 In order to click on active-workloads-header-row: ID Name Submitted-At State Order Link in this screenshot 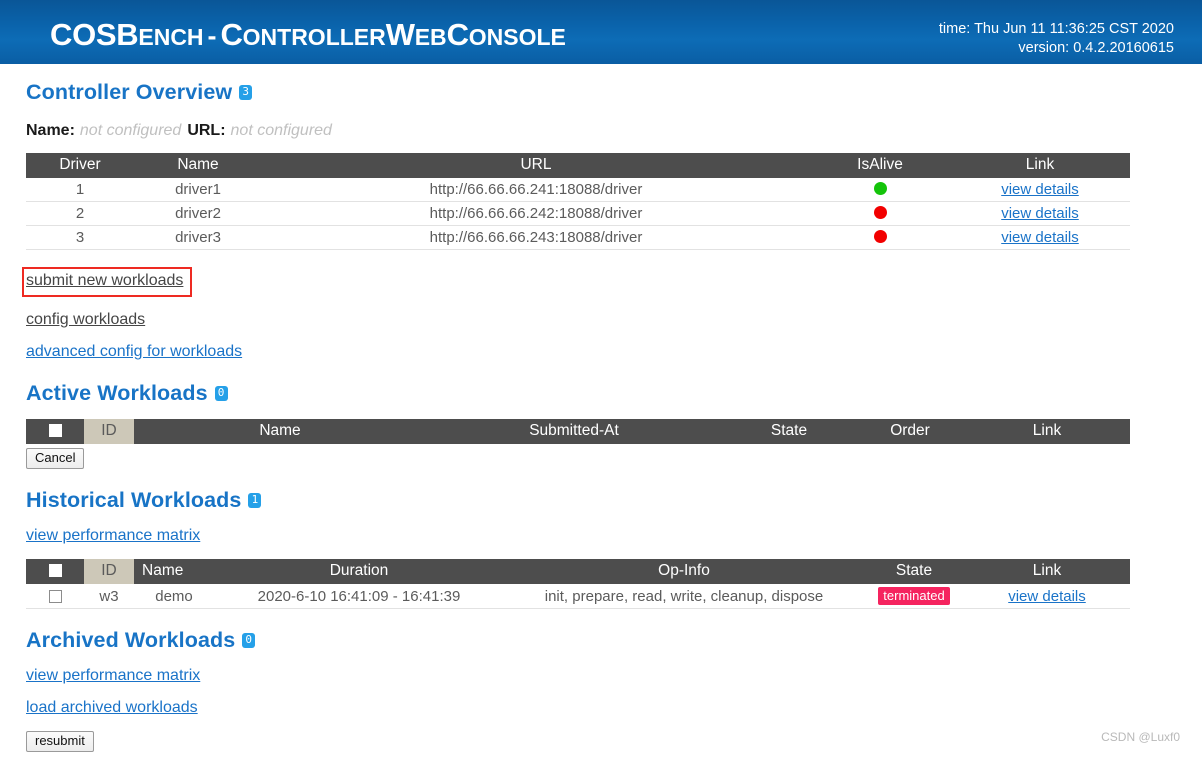, I will do `click(578, 431)`.